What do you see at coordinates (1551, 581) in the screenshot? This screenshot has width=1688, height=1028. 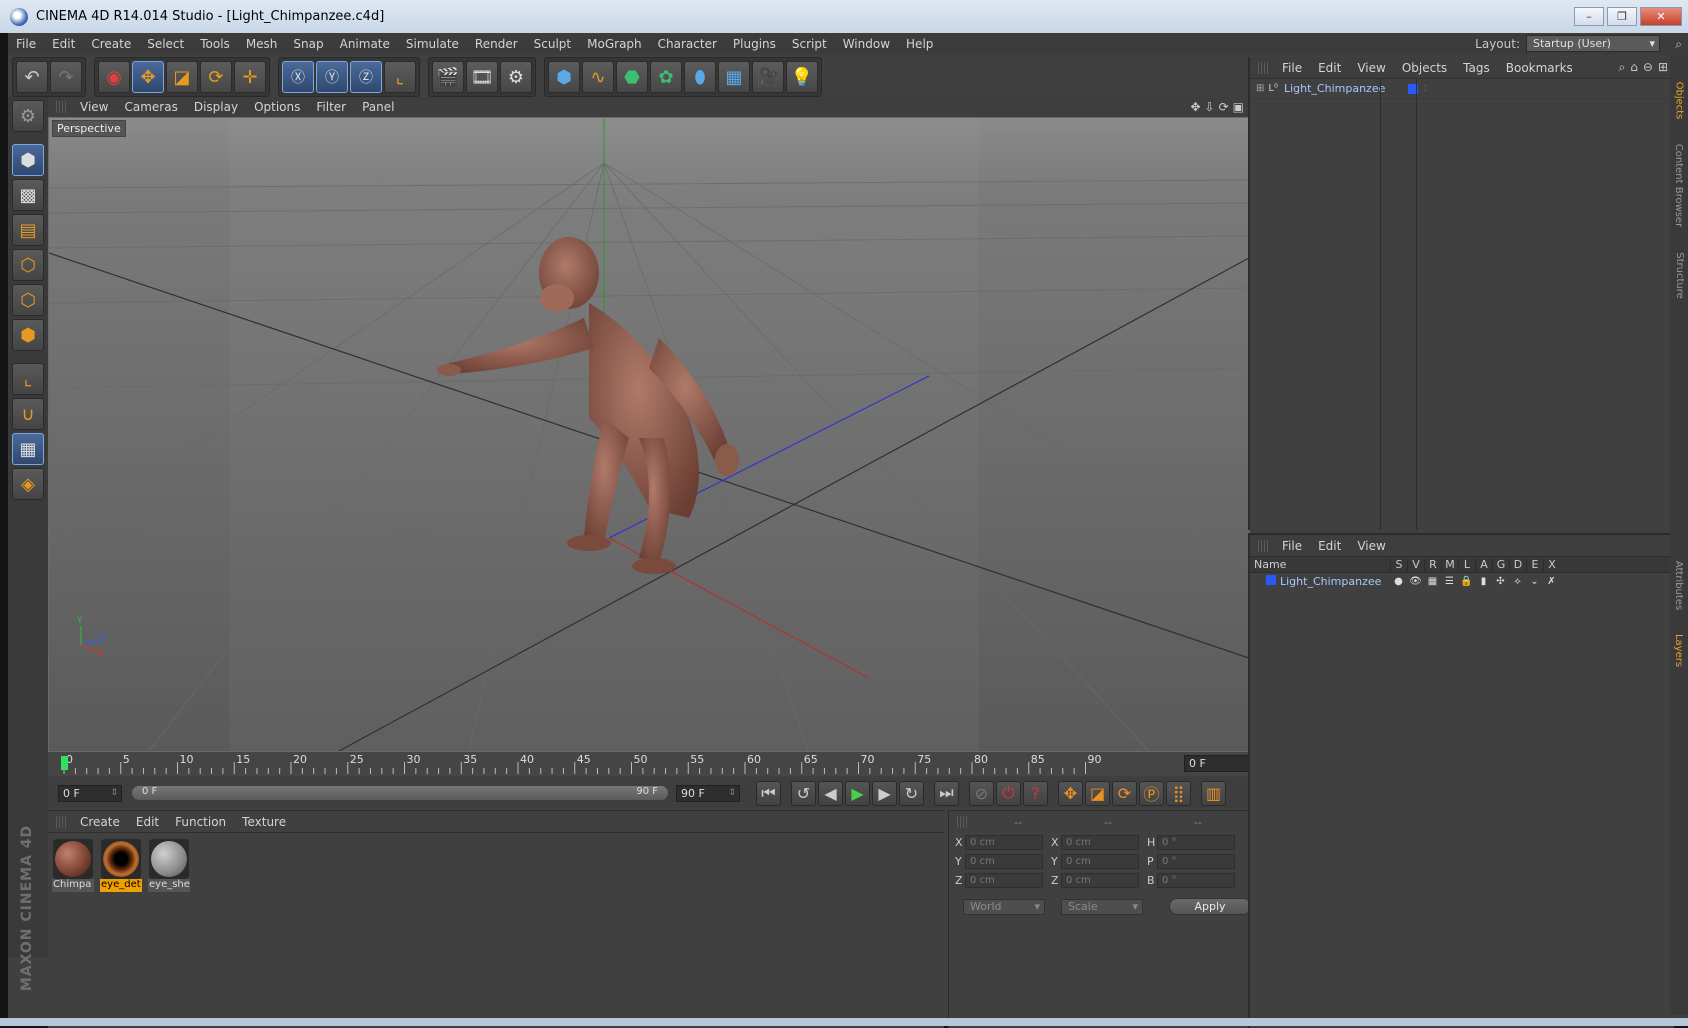 I see `xref-toggle-icon: ✗` at bounding box center [1551, 581].